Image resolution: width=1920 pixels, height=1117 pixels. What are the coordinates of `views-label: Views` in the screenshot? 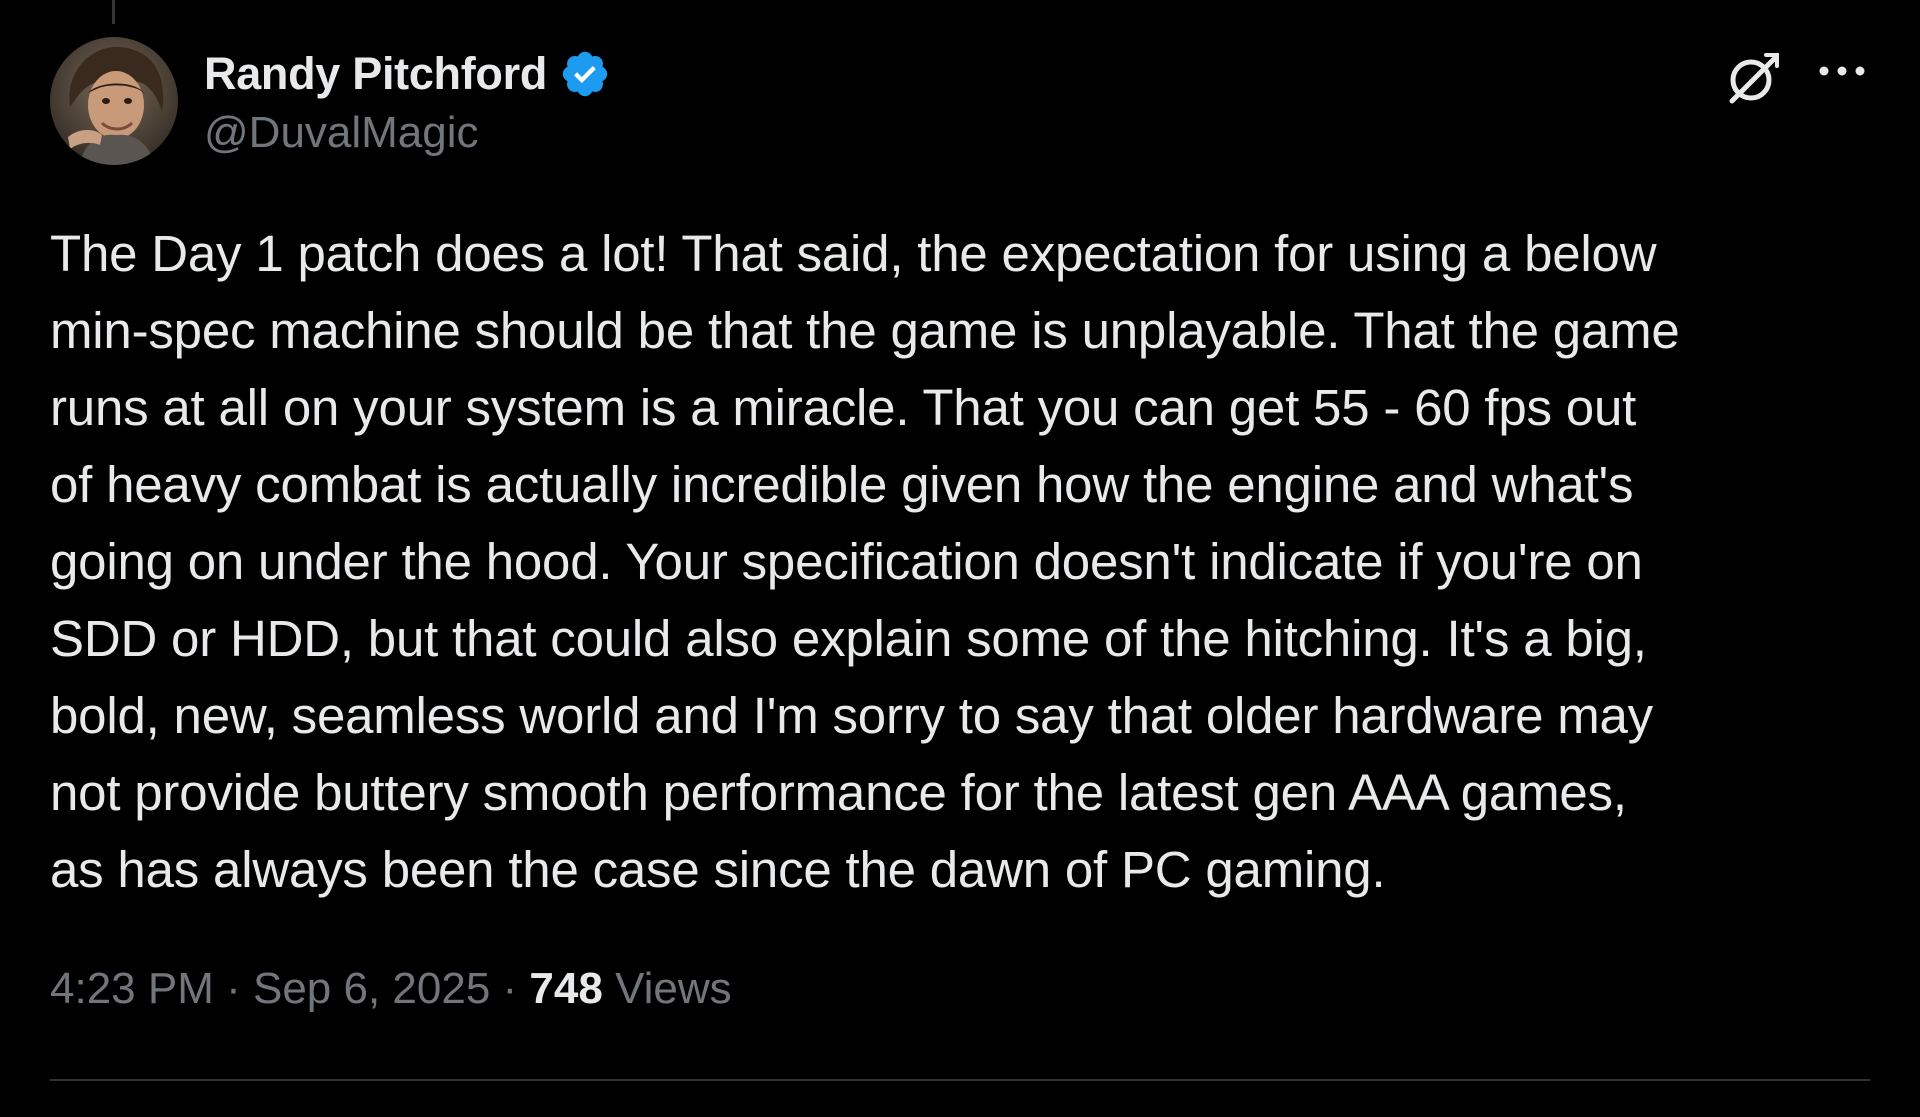 It's located at (673, 988).